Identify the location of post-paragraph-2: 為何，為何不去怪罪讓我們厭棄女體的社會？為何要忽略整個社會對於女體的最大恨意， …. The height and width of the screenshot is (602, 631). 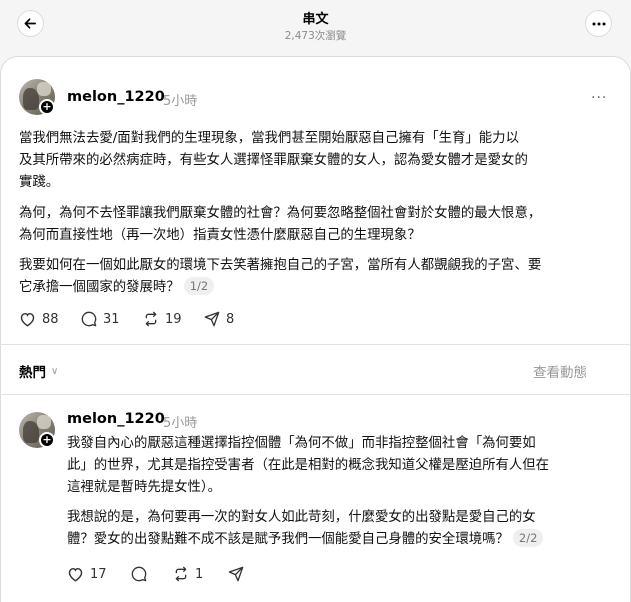
(280, 224).